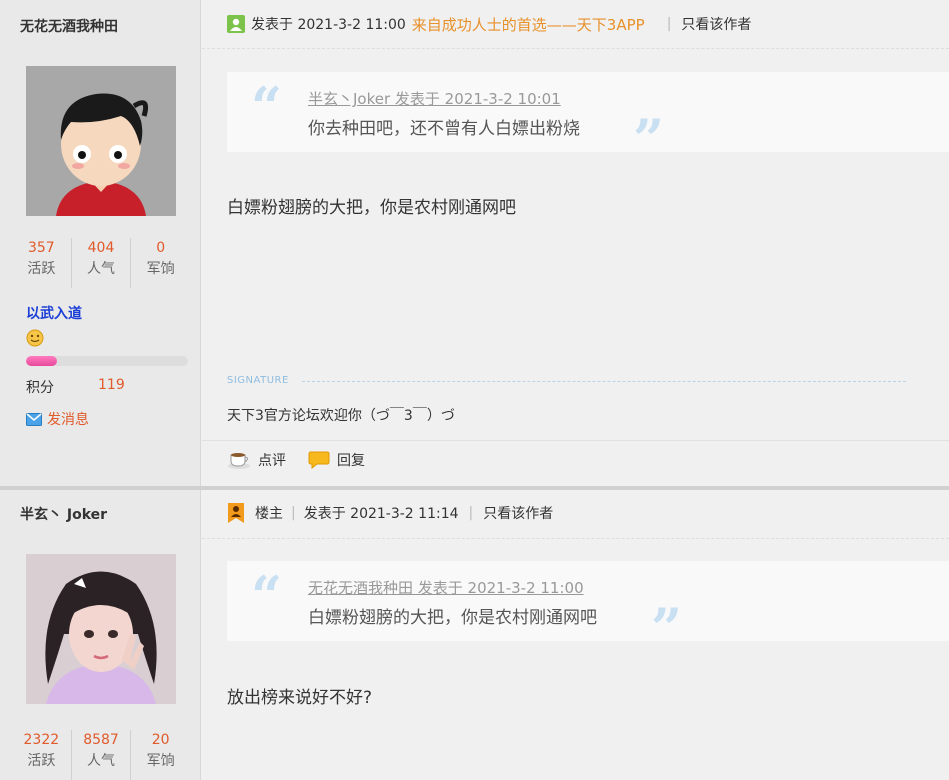  I want to click on smiley-icon, so click(35, 338).